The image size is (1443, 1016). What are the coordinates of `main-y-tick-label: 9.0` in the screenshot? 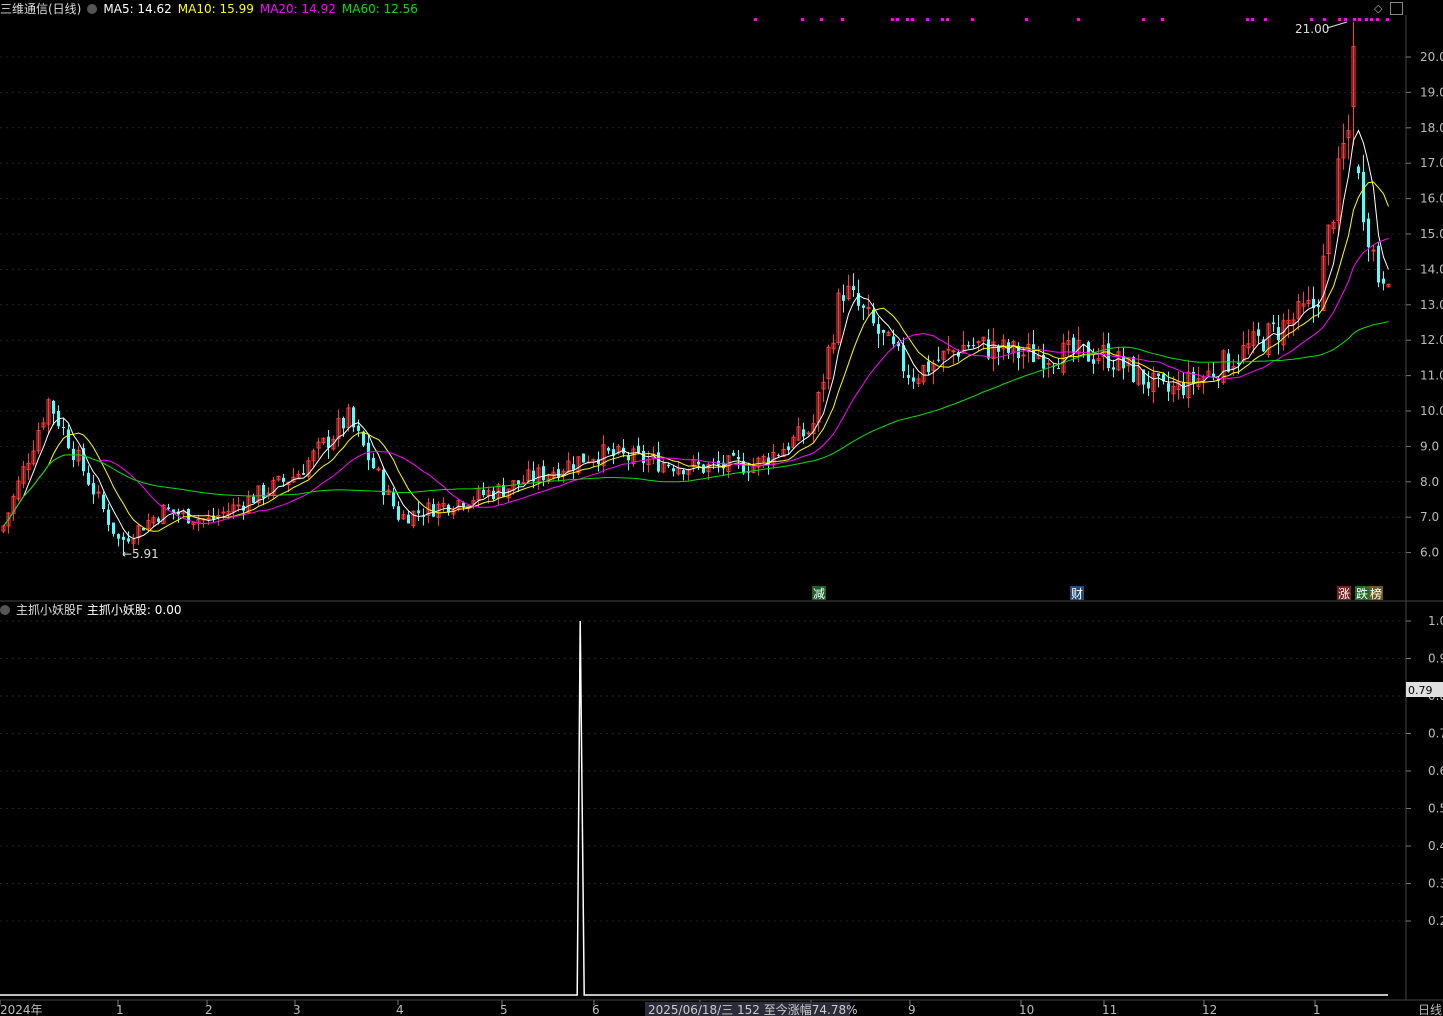 It's located at (1429, 446).